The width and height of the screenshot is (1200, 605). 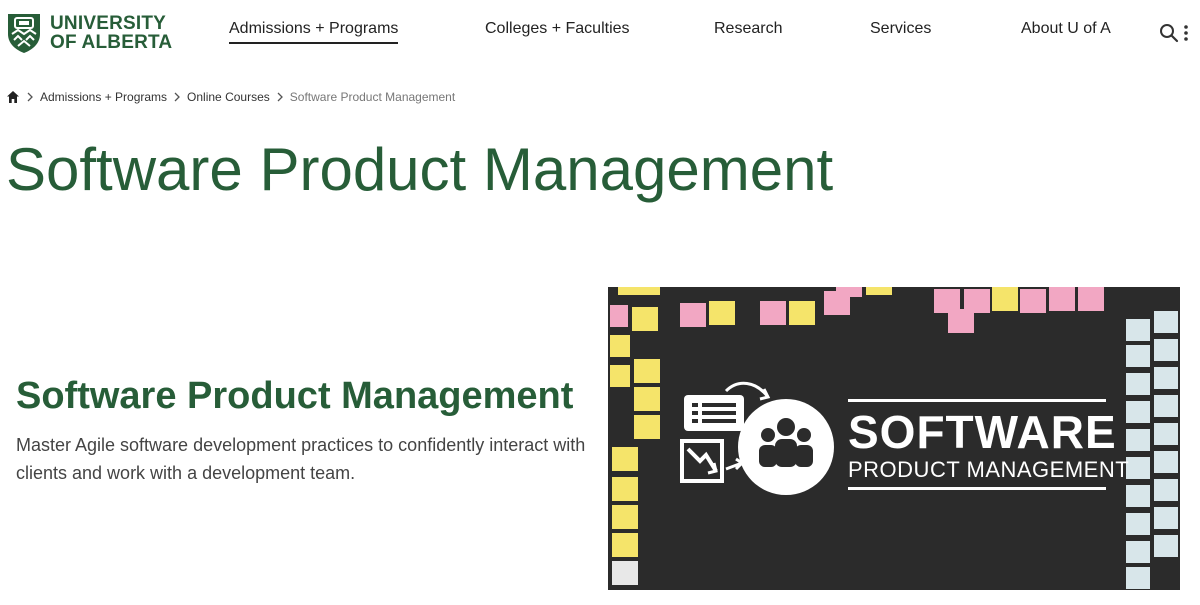 What do you see at coordinates (1186, 33) in the screenshot?
I see `more-menu-icon` at bounding box center [1186, 33].